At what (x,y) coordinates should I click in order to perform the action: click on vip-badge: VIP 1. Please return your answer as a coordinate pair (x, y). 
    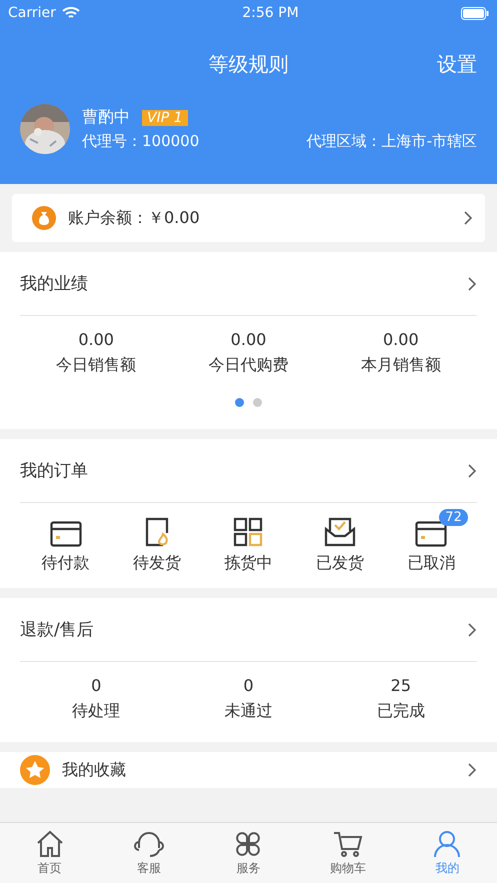
    Looking at the image, I should click on (165, 118).